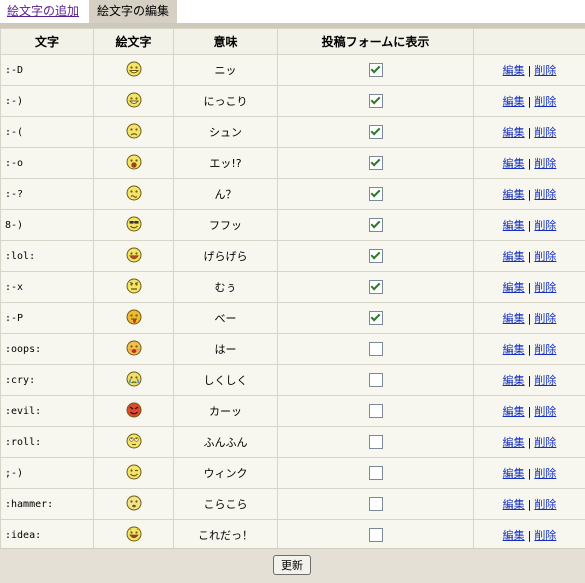  What do you see at coordinates (293, 535) in the screenshot?
I see `table-row: :idea:これだっ！編集|削除` at bounding box center [293, 535].